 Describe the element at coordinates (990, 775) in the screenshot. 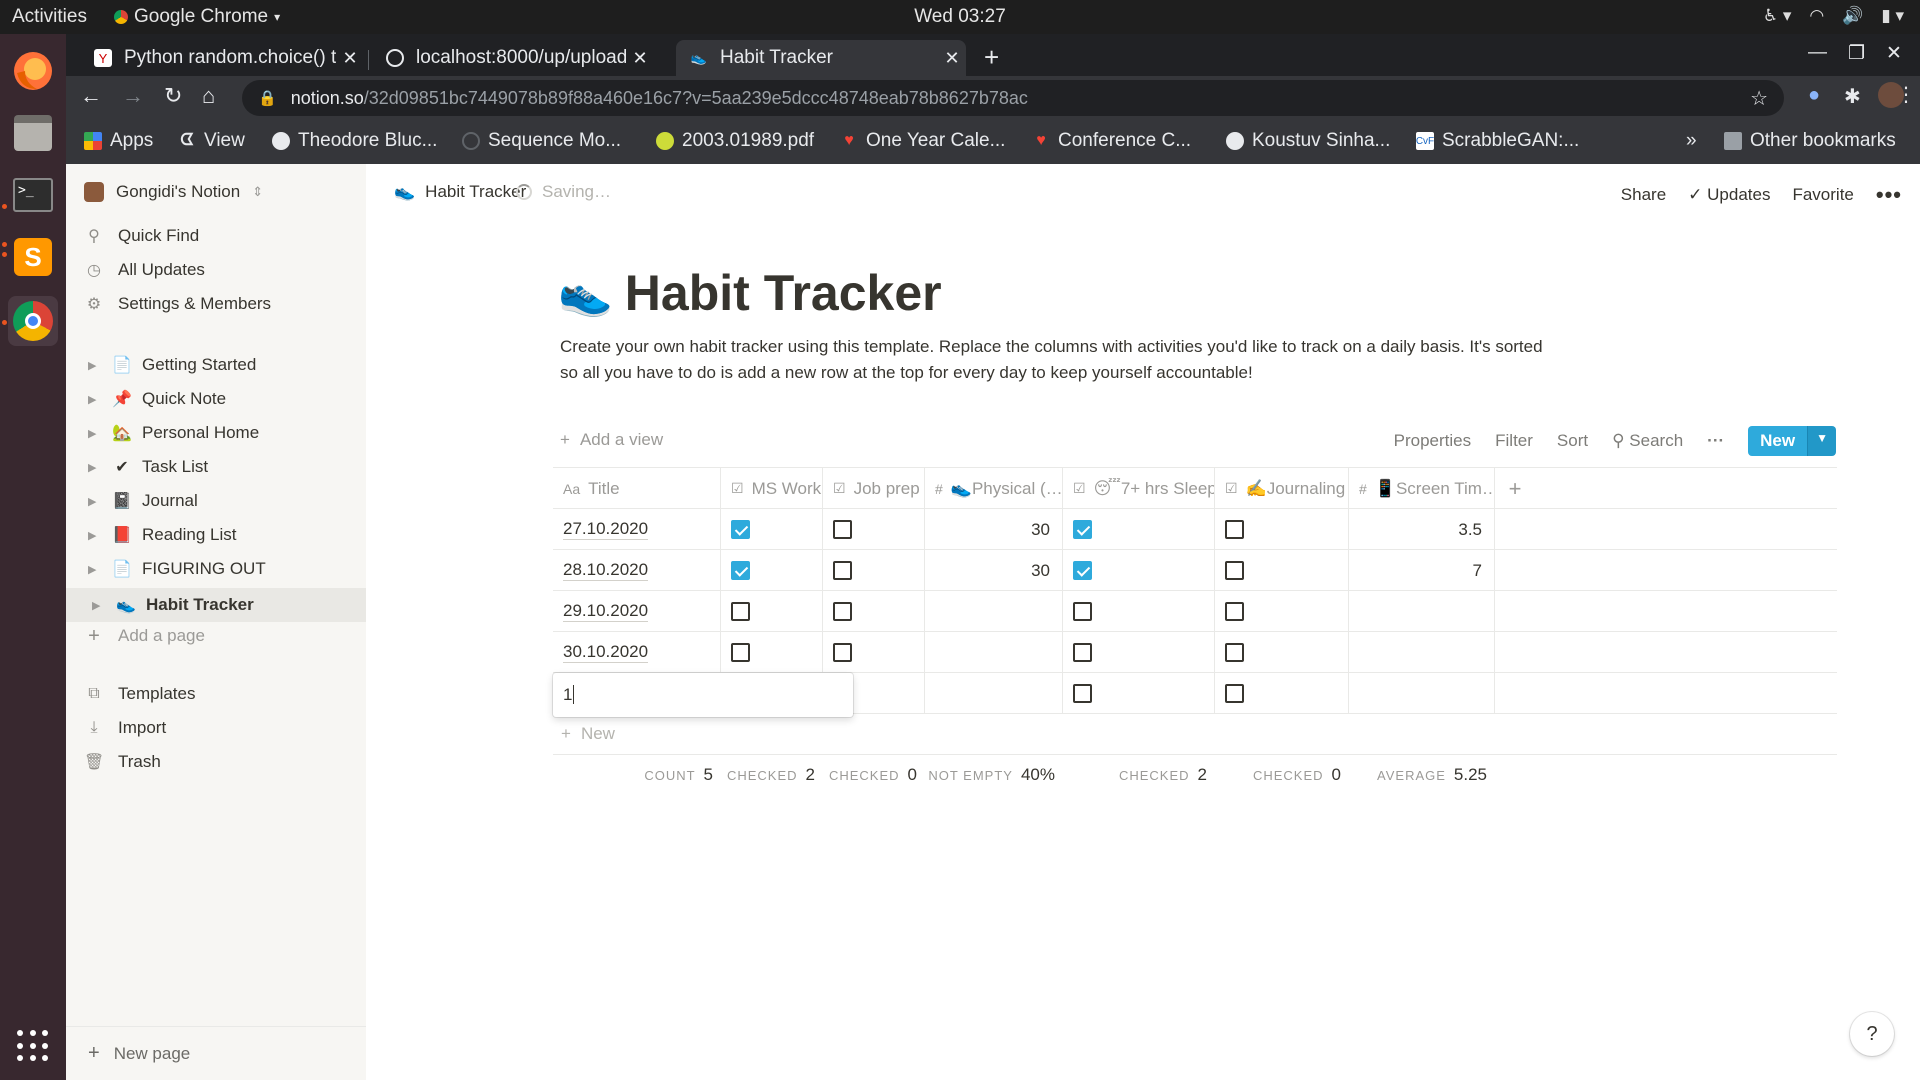

I see `calc-physical: NOT EMPTY 40%` at that location.